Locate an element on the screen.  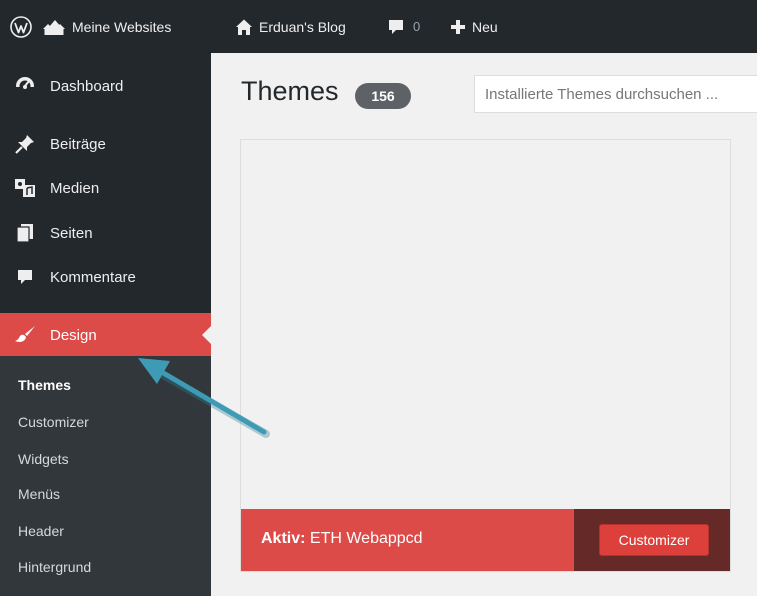
customize-button: Customizer is located at coordinates (654, 540).